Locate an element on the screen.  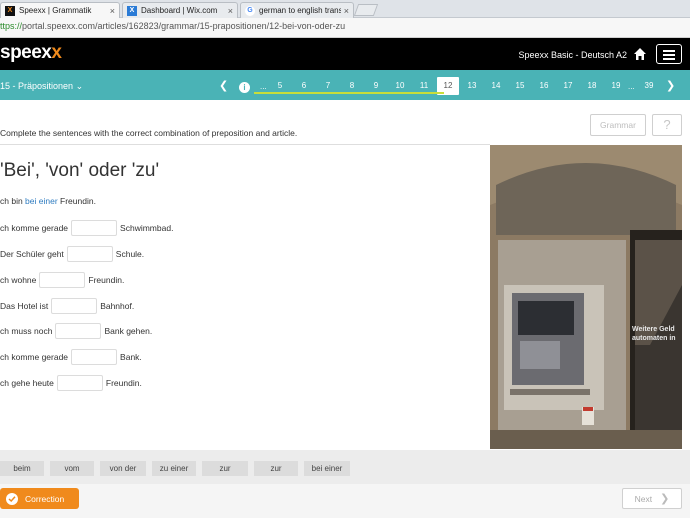
sentence-end: Bank gehen. is located at coordinates (128, 331).